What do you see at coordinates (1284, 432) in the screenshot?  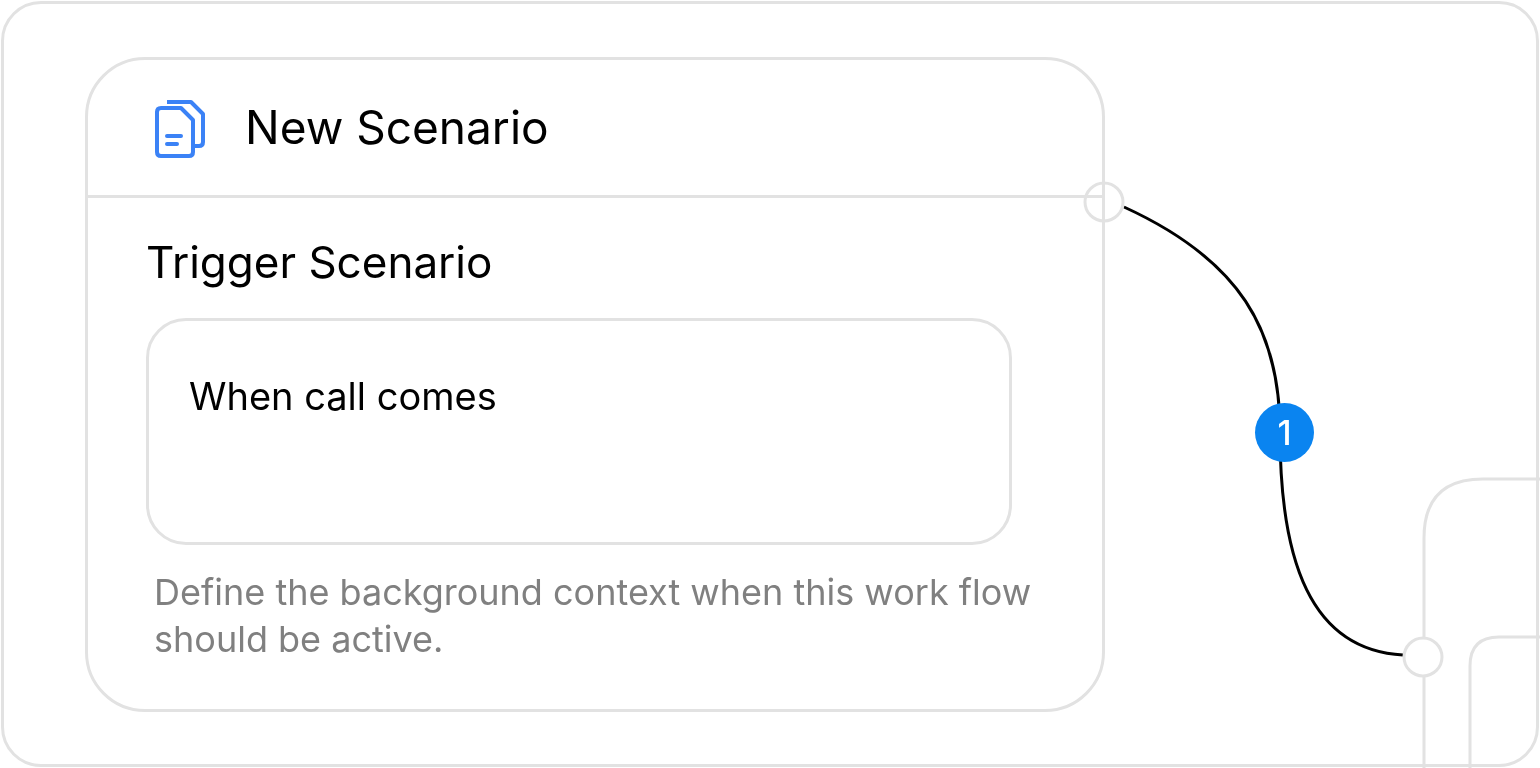 I see `connection-badge: 1` at bounding box center [1284, 432].